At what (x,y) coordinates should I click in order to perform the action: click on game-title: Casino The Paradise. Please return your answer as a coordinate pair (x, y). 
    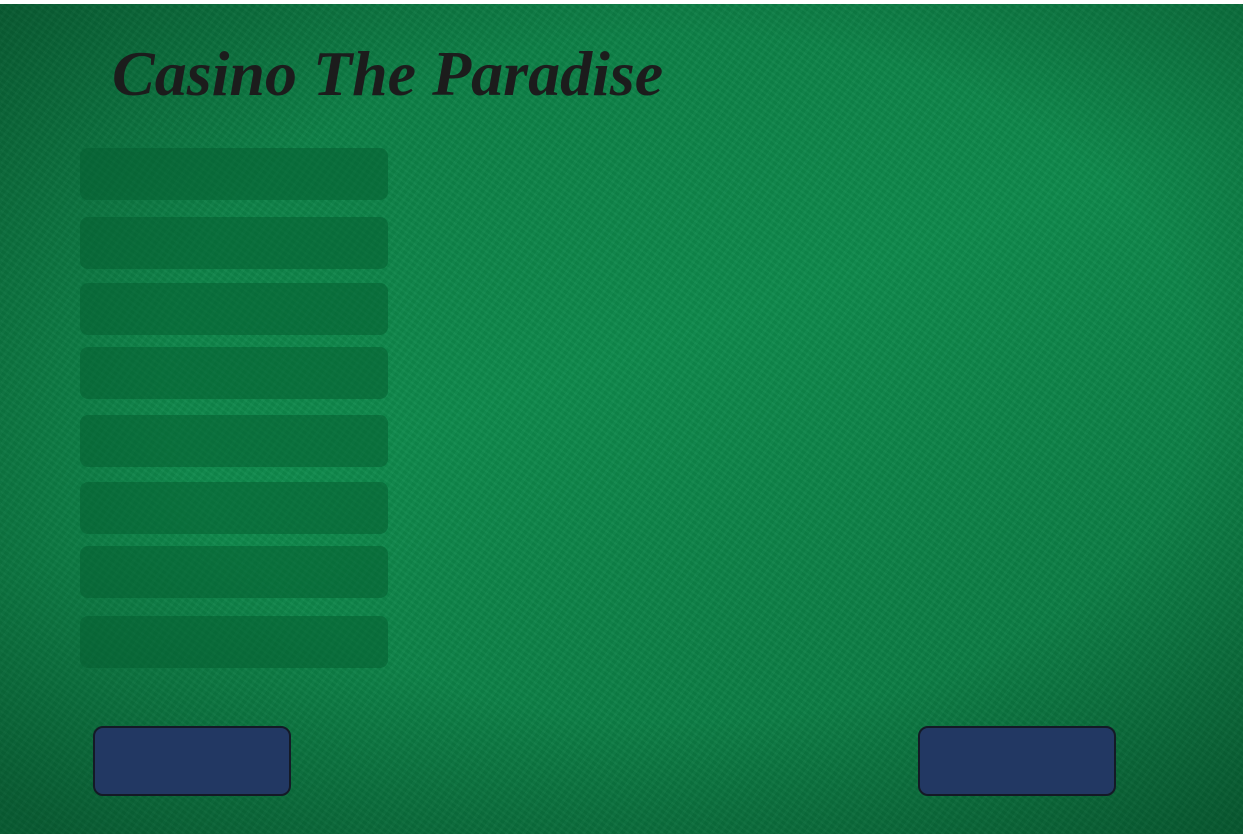
    Looking at the image, I should click on (388, 73).